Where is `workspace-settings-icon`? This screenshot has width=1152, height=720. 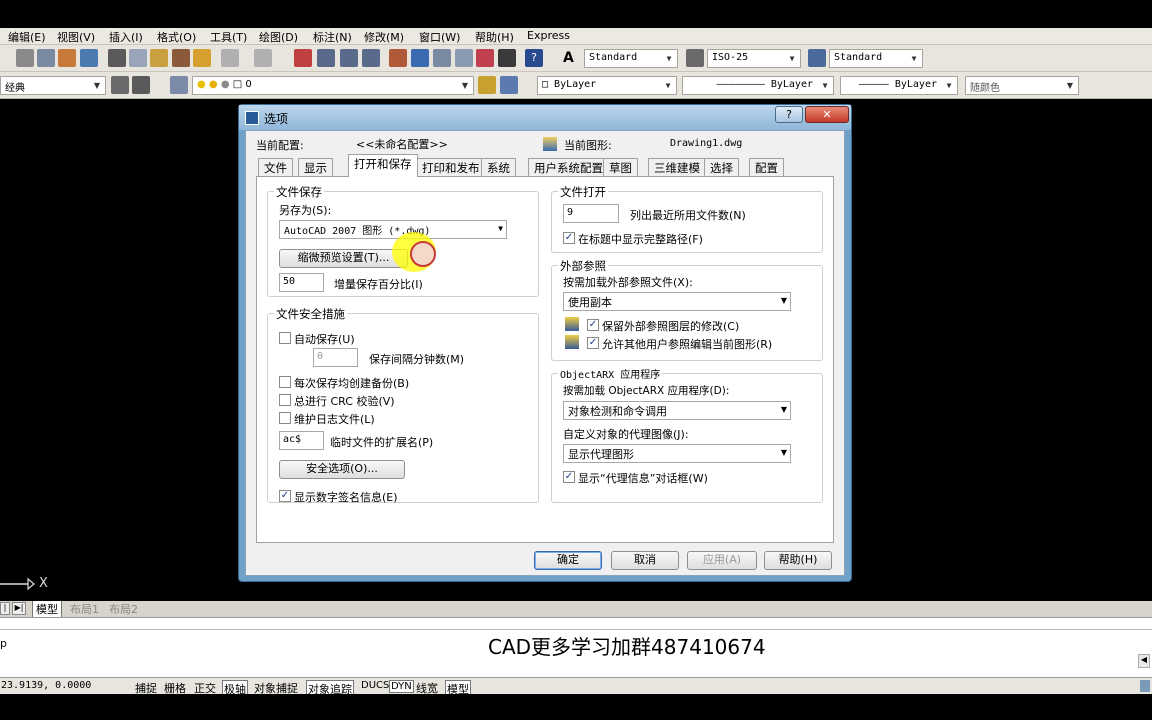 workspace-settings-icon is located at coordinates (120, 85).